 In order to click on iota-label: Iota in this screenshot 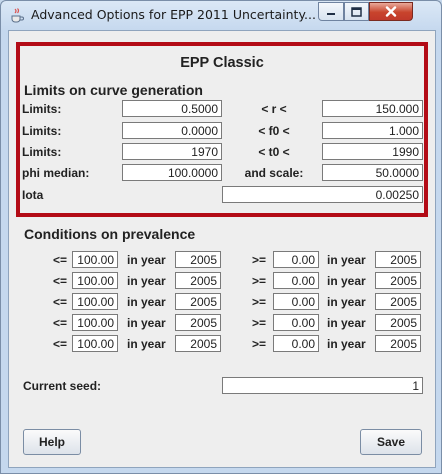, I will do `click(33, 195)`.